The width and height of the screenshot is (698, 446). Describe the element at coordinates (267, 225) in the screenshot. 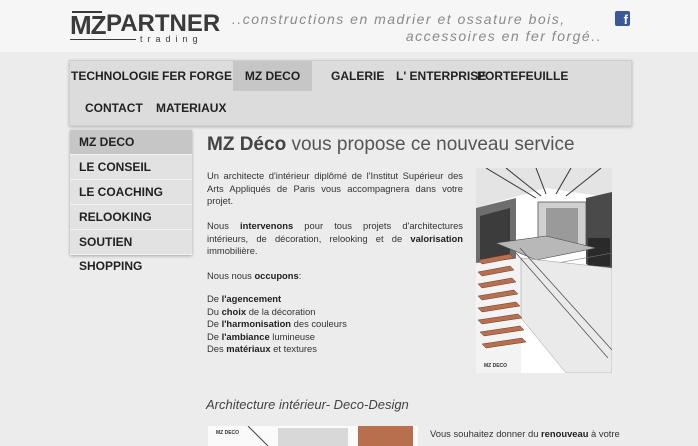

I see `p2-intervenons: intervenons` at that location.